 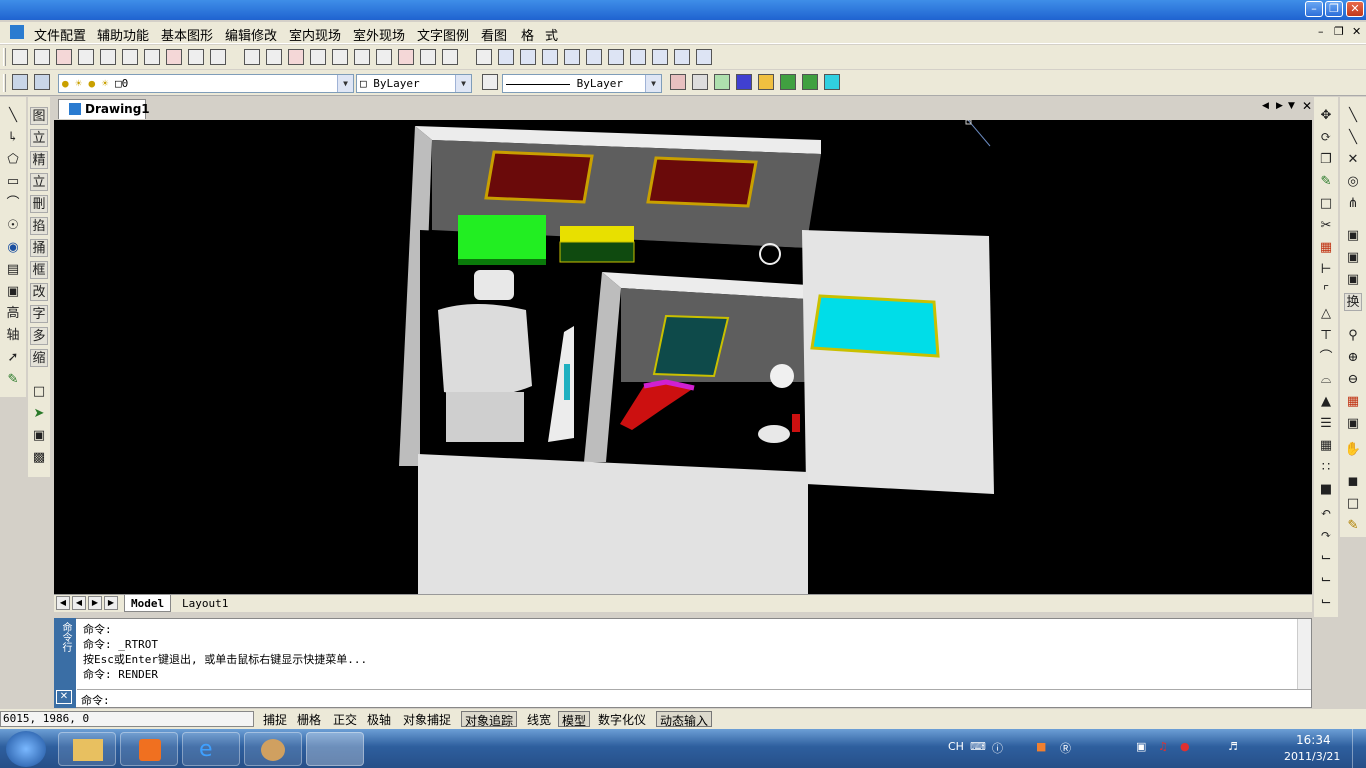 What do you see at coordinates (574, 719) in the screenshot?
I see `model-toggle: 模型` at bounding box center [574, 719].